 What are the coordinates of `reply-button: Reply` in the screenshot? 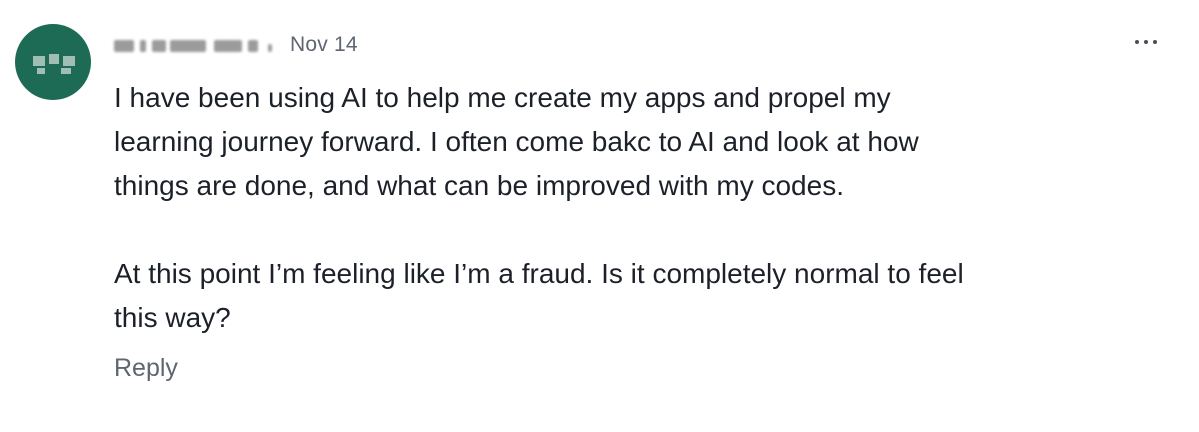 It's located at (146, 368).